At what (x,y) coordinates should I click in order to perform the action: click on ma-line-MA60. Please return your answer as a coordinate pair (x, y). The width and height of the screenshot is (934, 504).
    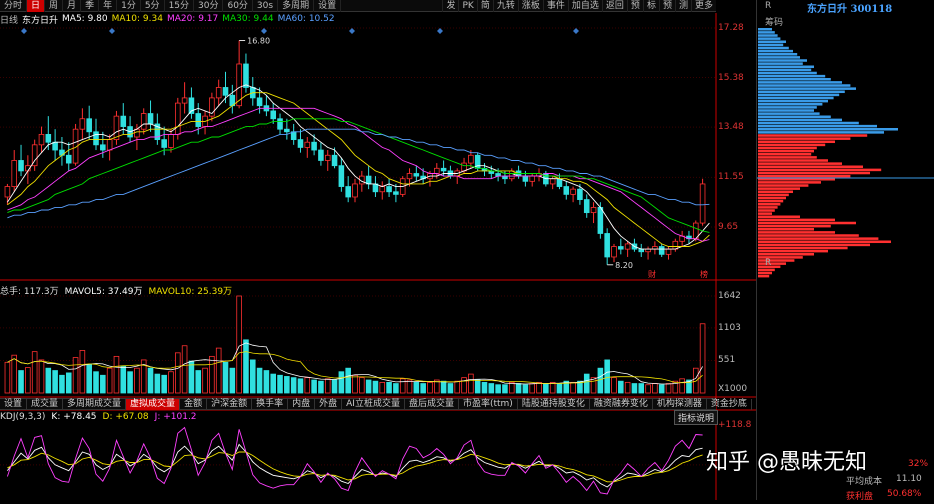
    Looking at the image, I should click on (358, 173).